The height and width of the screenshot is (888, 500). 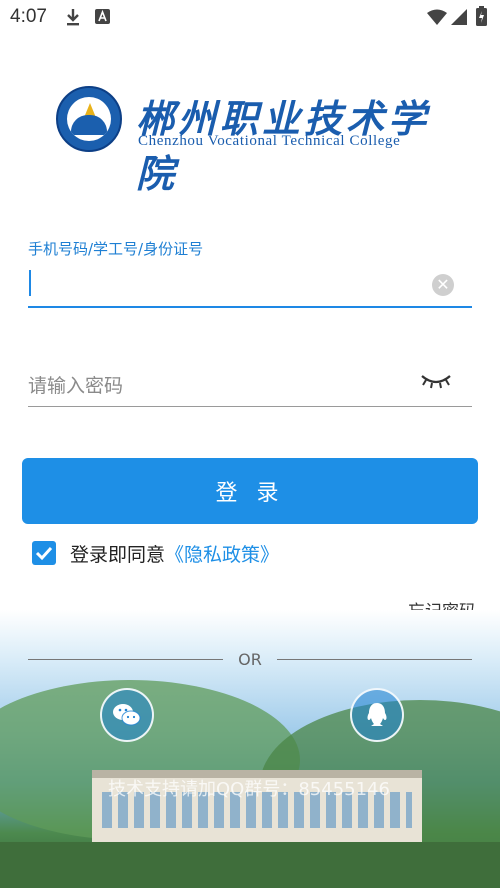 What do you see at coordinates (250, 17) in the screenshot?
I see `status-bar: 4:07` at bounding box center [250, 17].